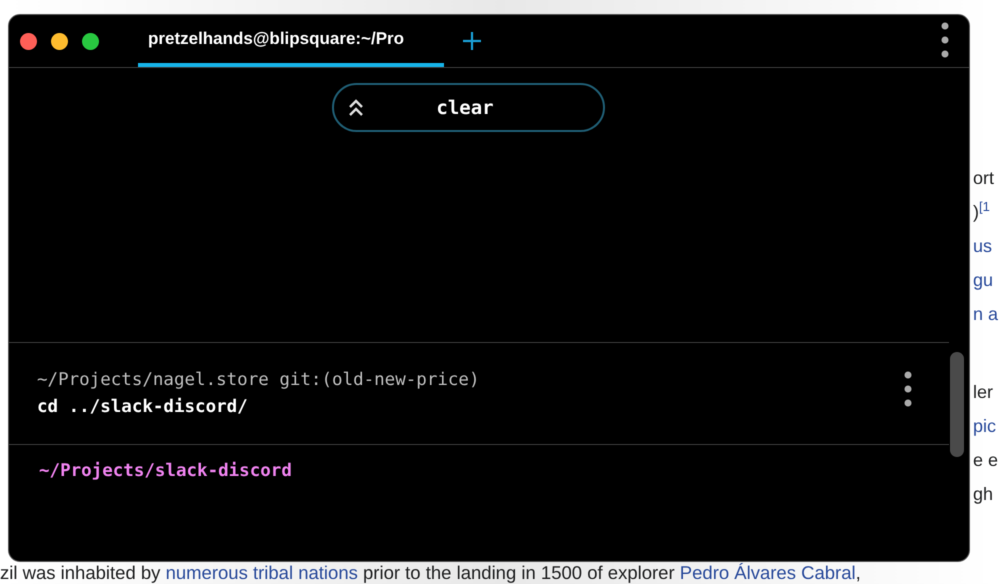 This screenshot has height=584, width=1000. What do you see at coordinates (984, 426) in the screenshot?
I see `link-text: pic` at bounding box center [984, 426].